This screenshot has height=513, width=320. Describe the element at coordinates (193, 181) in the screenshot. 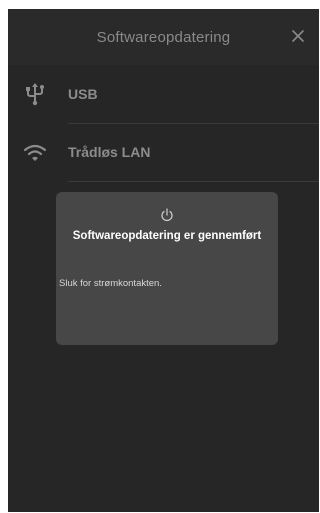

I see `divider` at that location.